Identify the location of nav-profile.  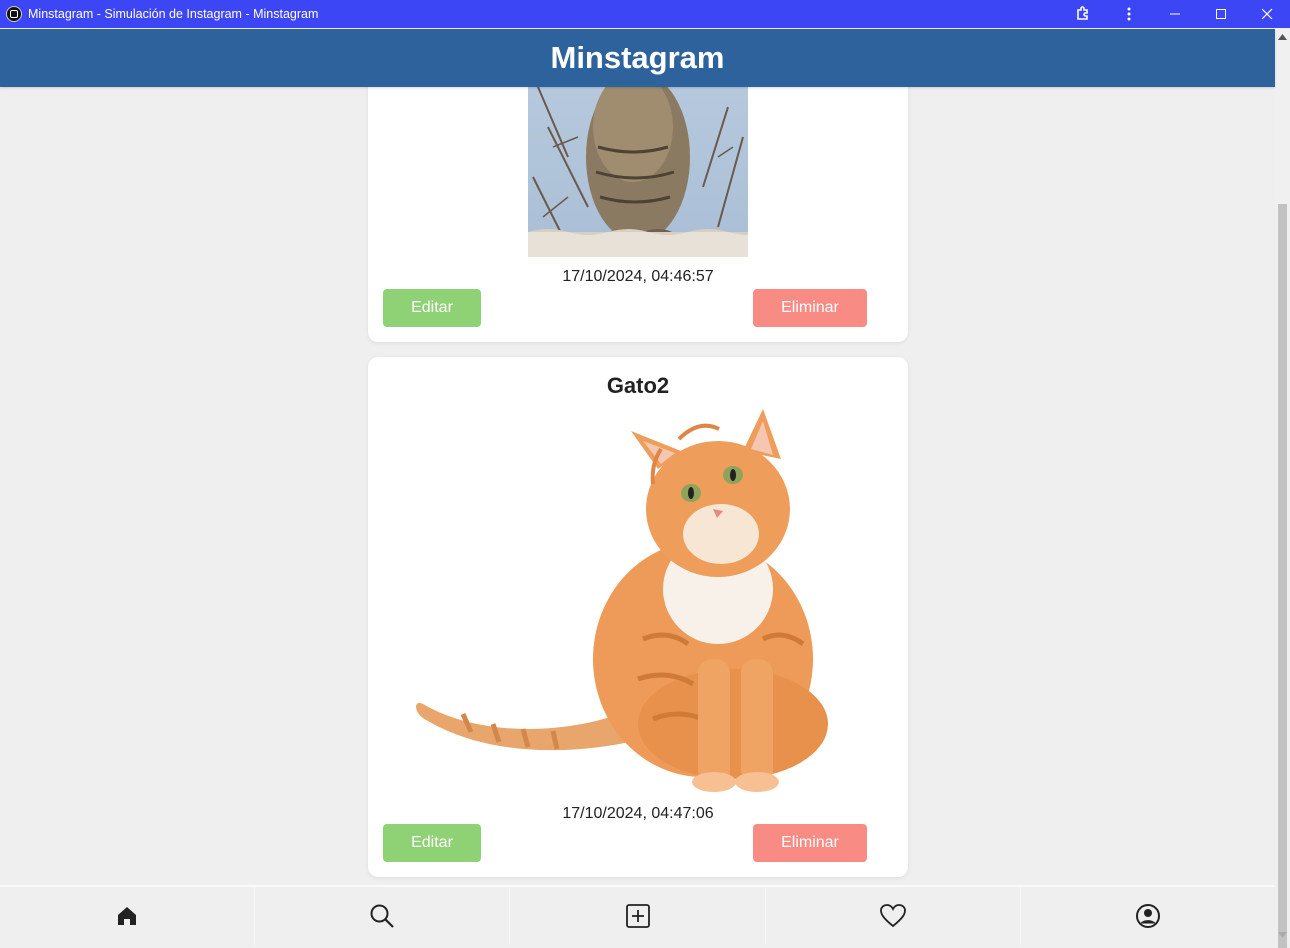
(1148, 916).